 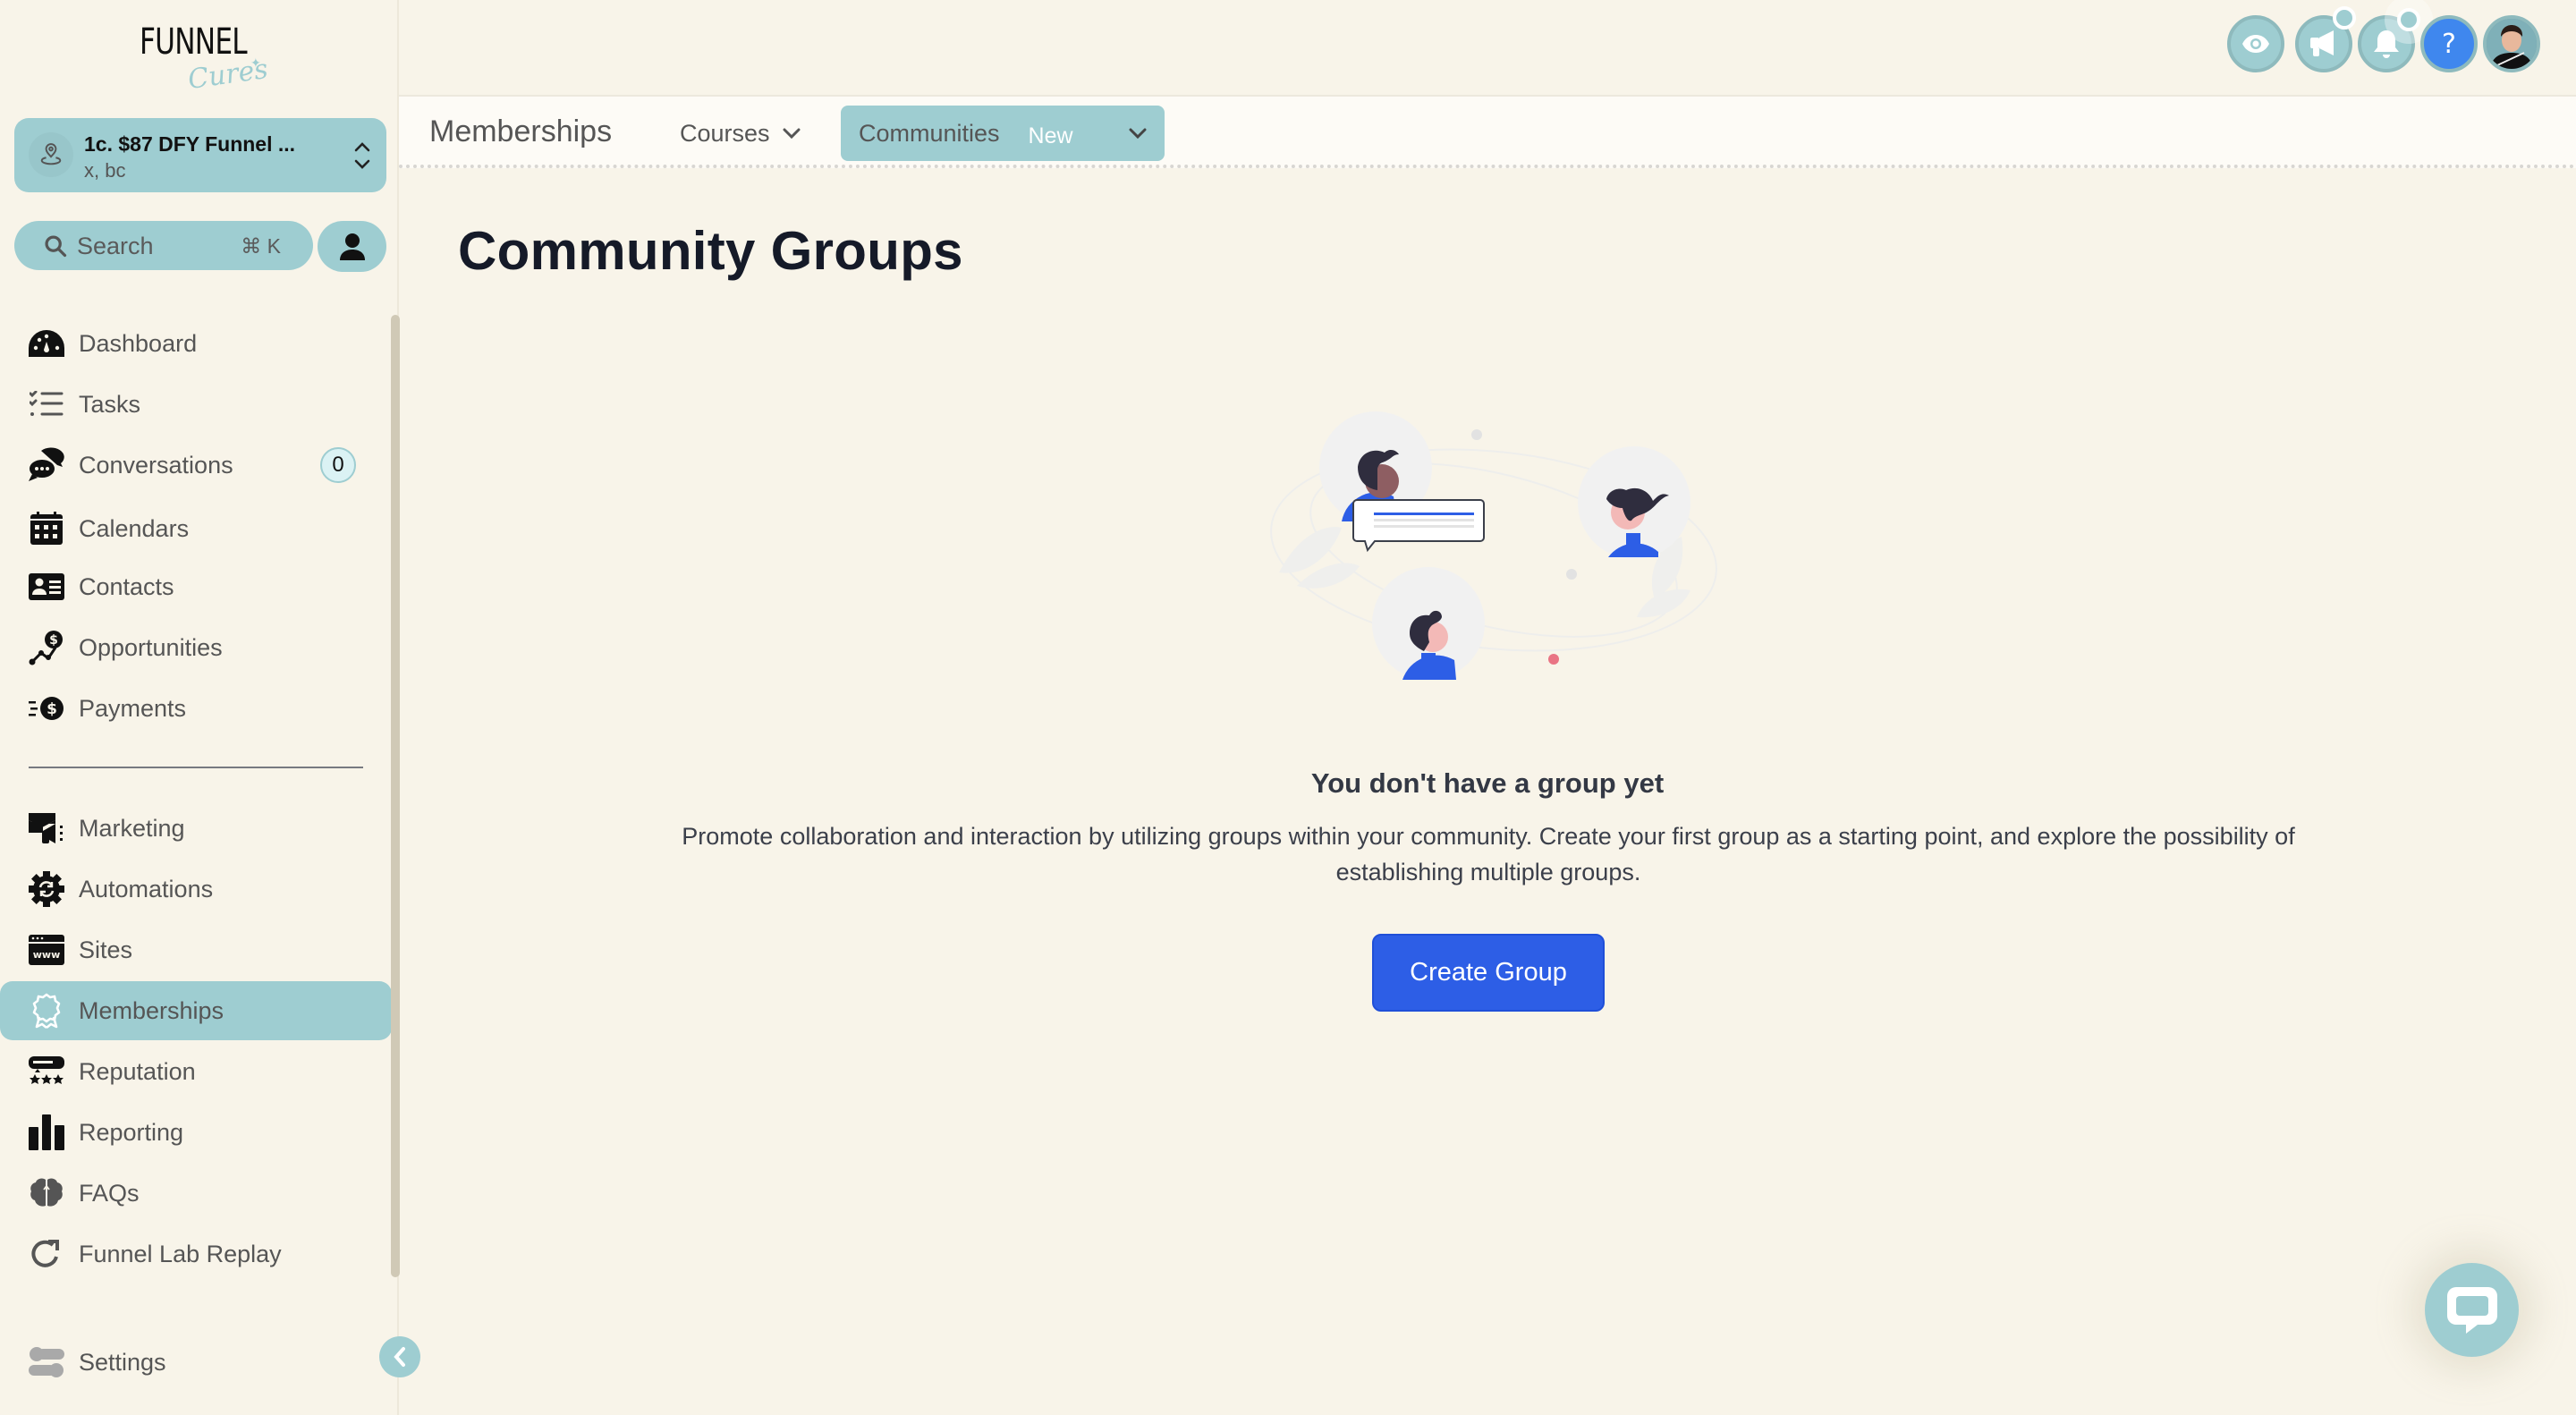 What do you see at coordinates (1003, 134) in the screenshot?
I see `tab-communities: Communities New` at bounding box center [1003, 134].